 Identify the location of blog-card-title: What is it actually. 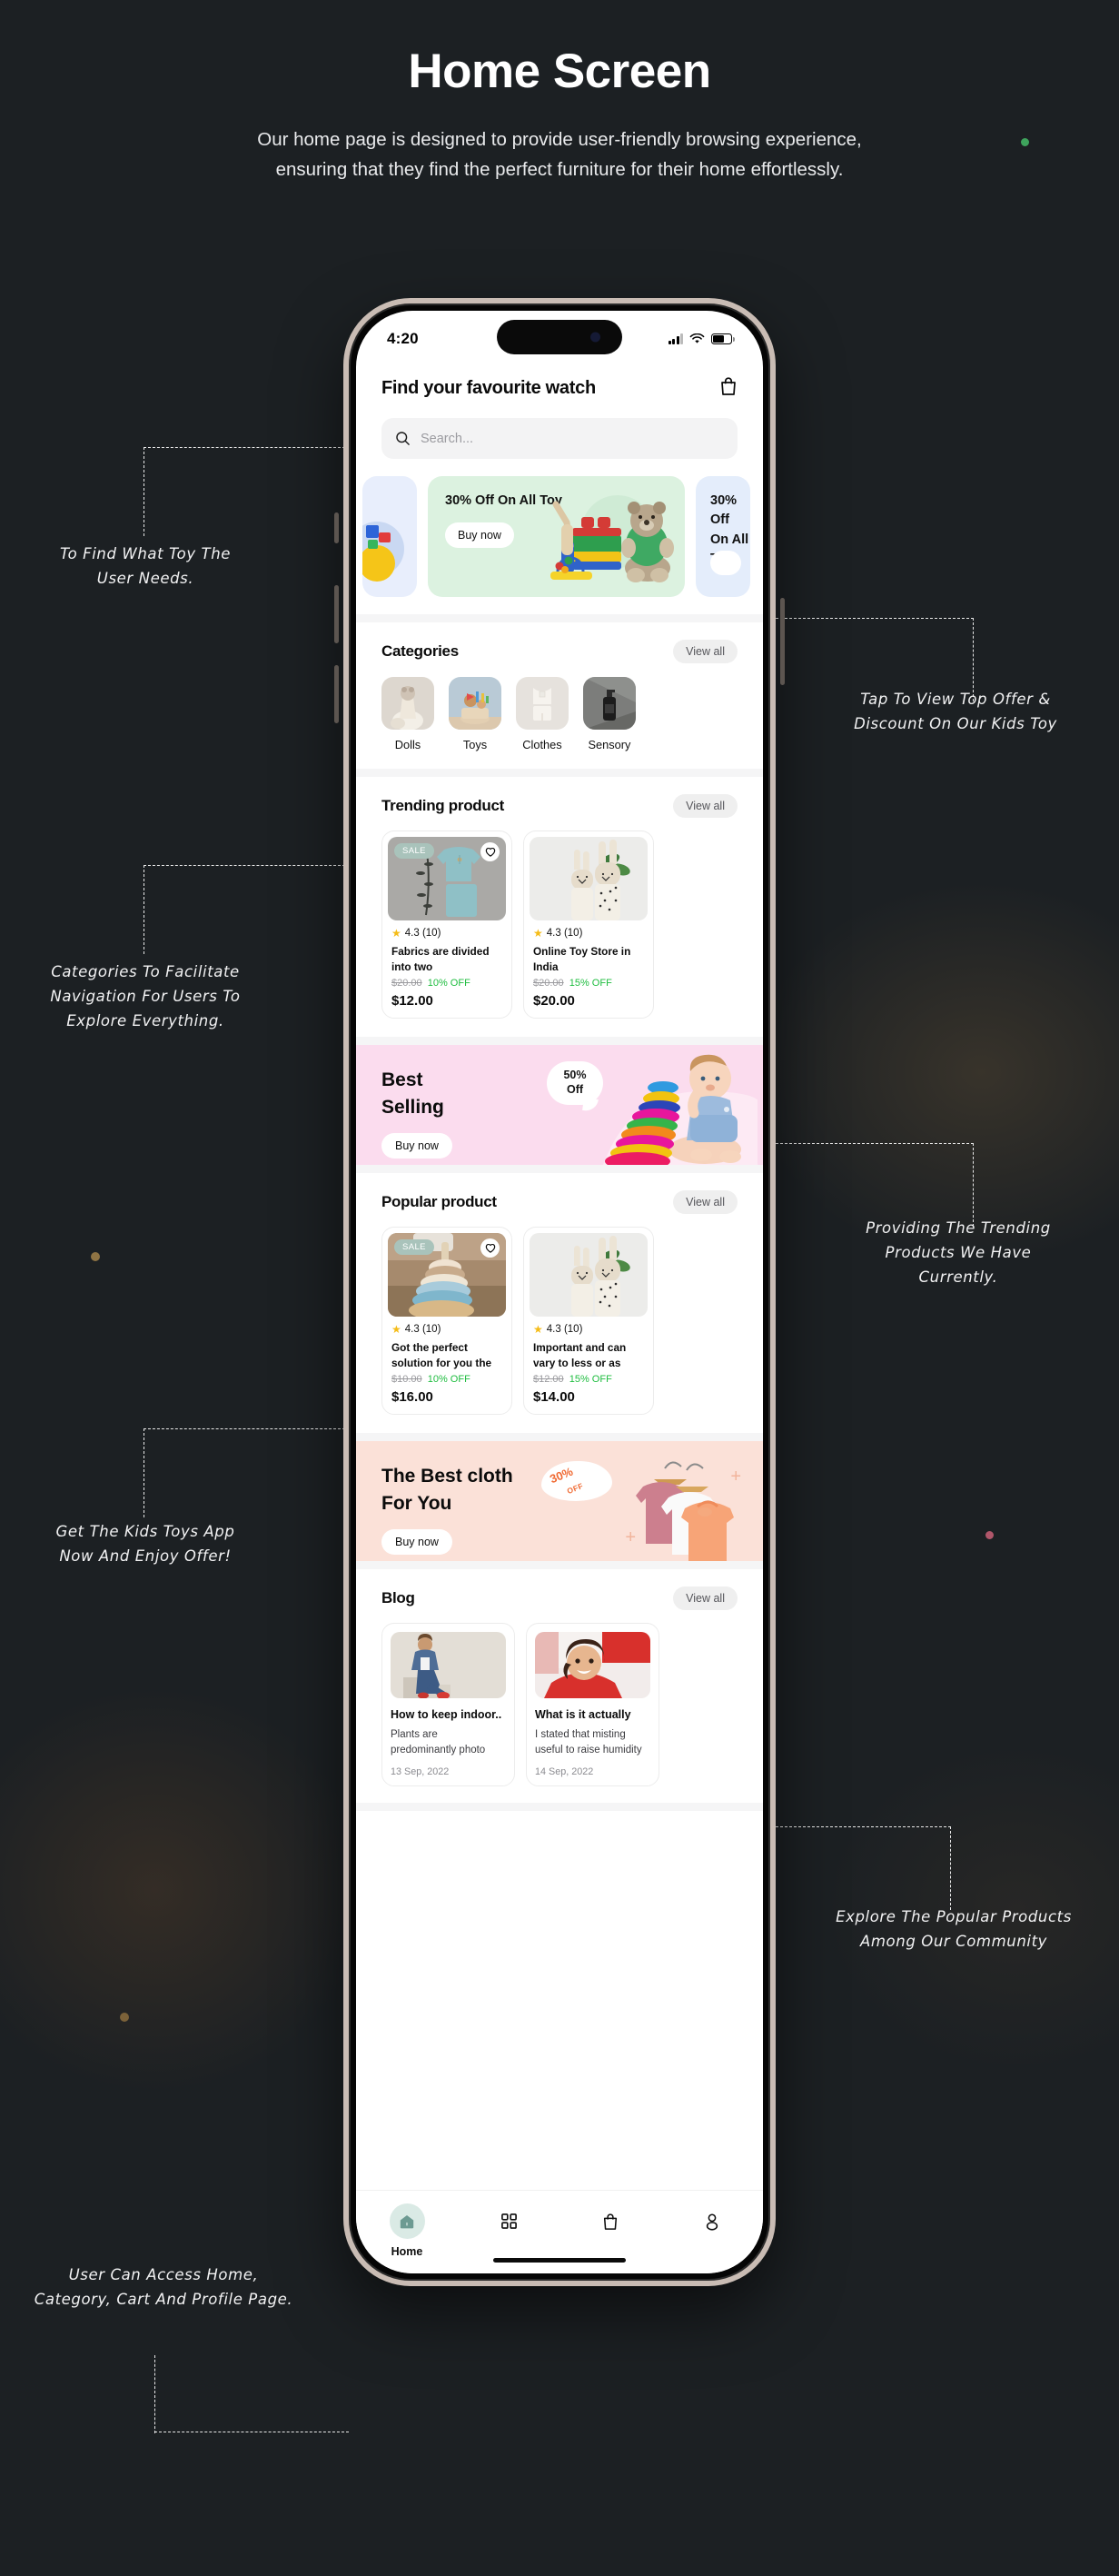
(583, 1715).